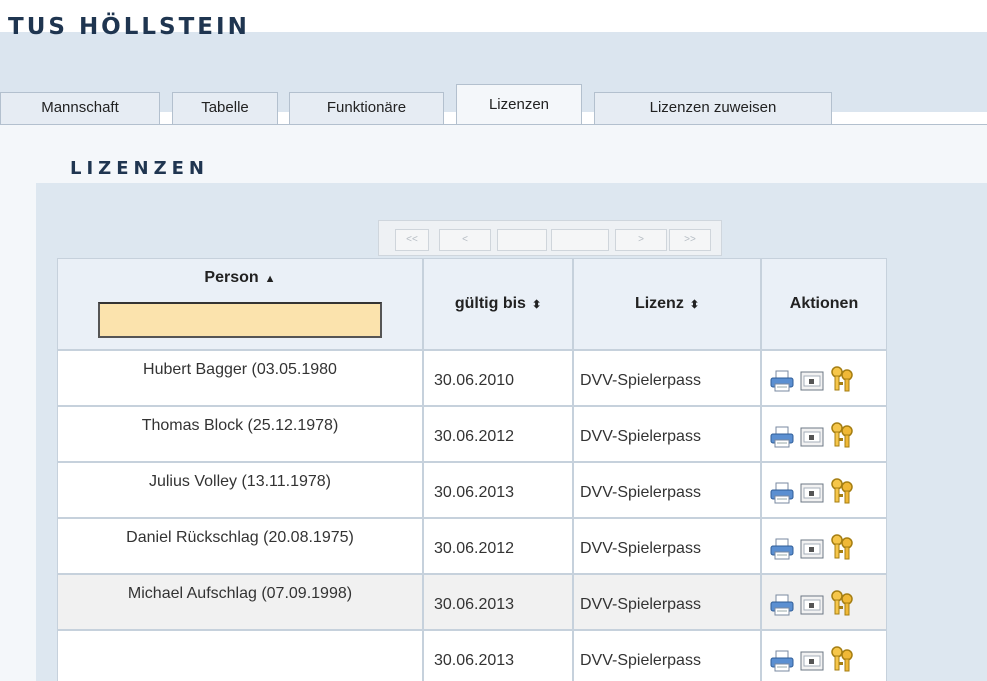 Image resolution: width=987 pixels, height=681 pixels. Describe the element at coordinates (366, 108) in the screenshot. I see `tab-funktionaere: Funktionäre` at that location.